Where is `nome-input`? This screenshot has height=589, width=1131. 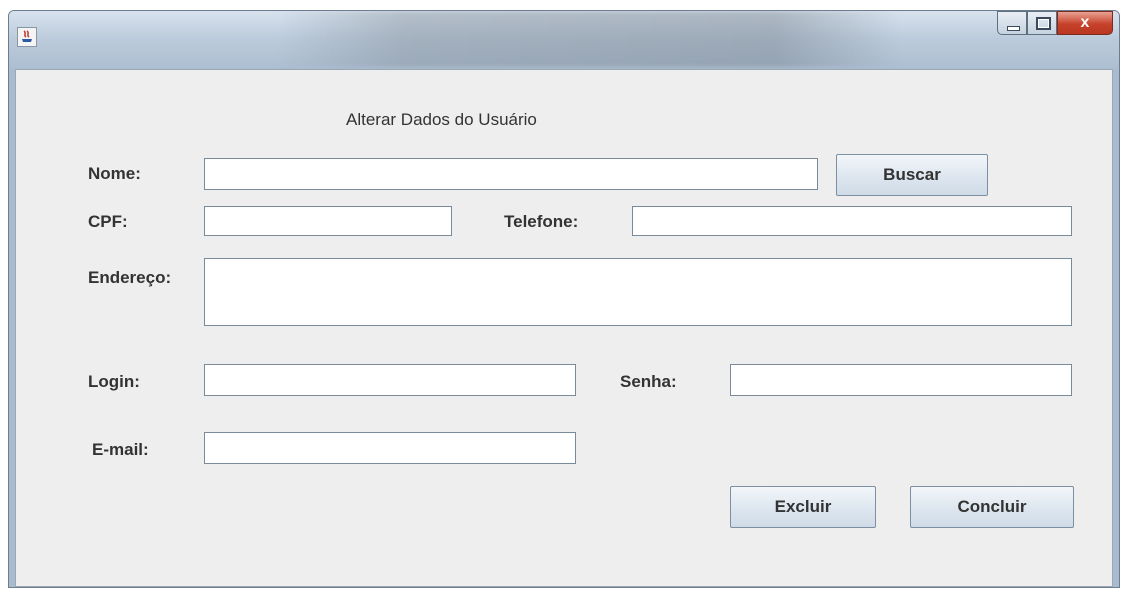 nome-input is located at coordinates (511, 174).